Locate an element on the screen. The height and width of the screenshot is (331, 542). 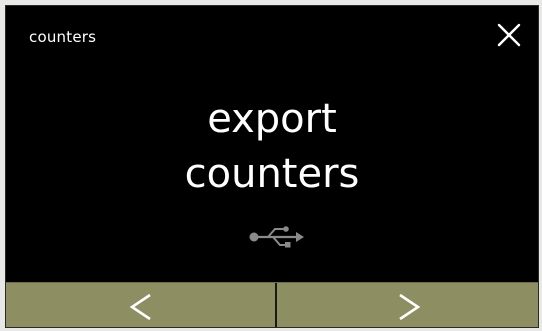
page-title: counters is located at coordinates (63, 37).